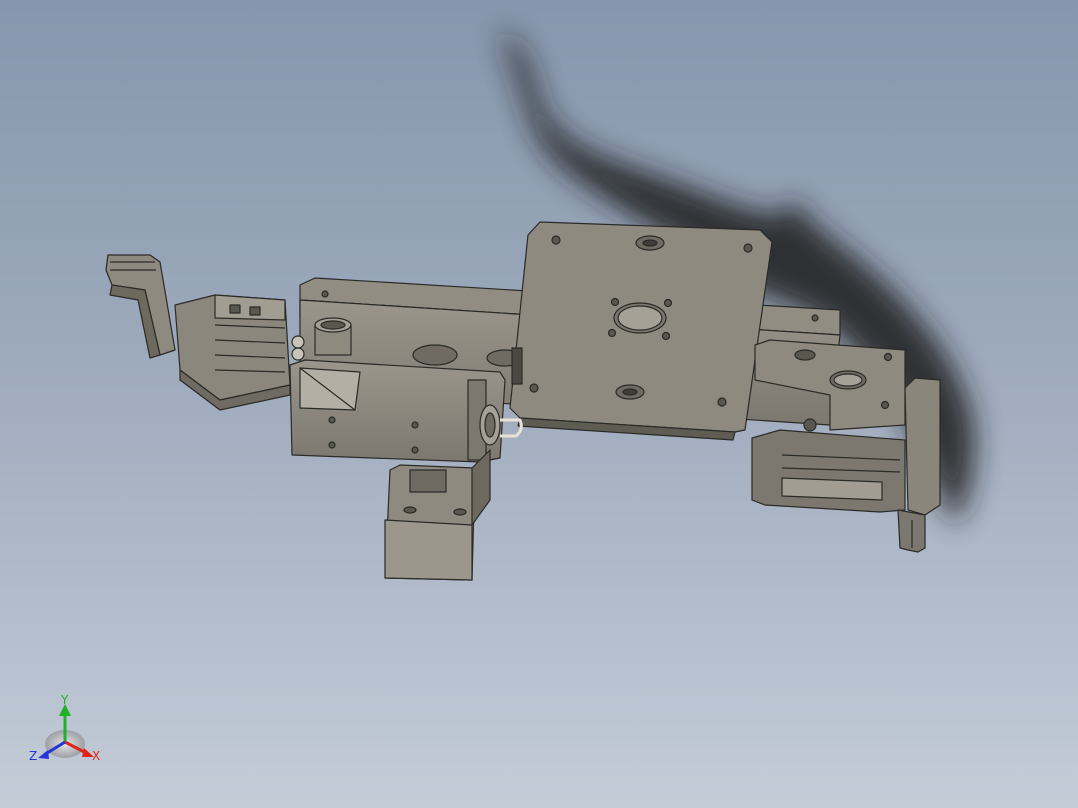 This screenshot has width=1078, height=808. What do you see at coordinates (232, 352) in the screenshot?
I see `left-gripper-block` at bounding box center [232, 352].